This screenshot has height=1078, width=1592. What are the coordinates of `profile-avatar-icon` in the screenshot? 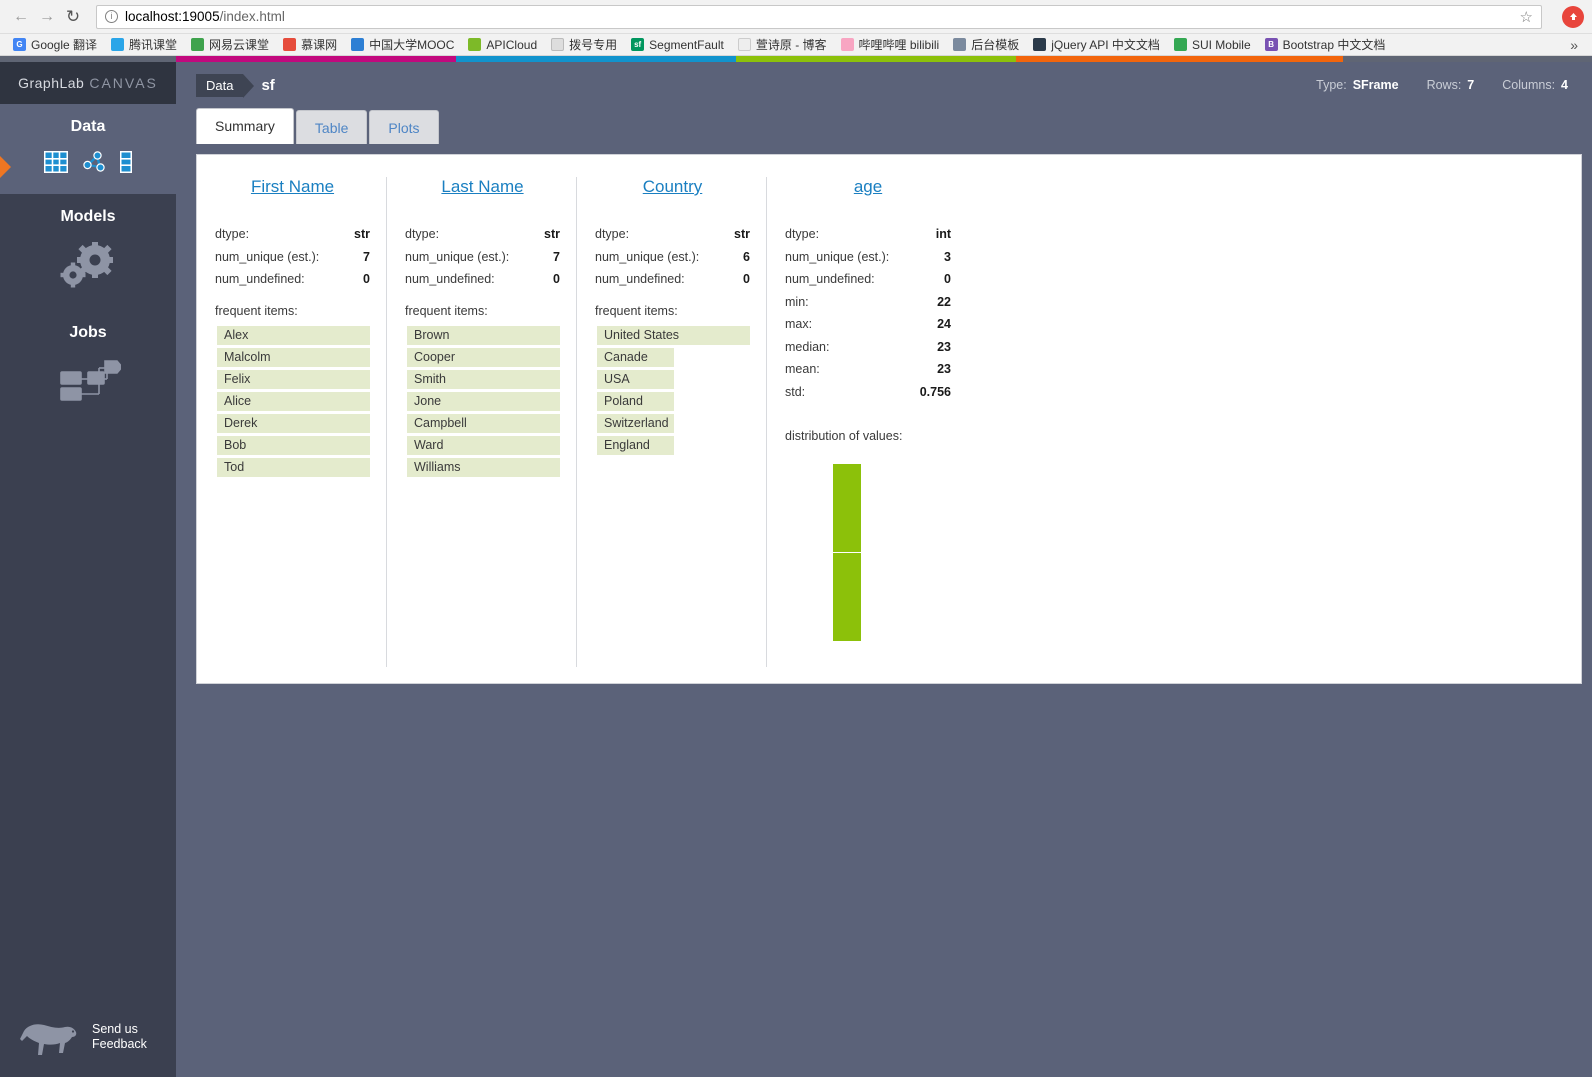 It's located at (1573, 16).